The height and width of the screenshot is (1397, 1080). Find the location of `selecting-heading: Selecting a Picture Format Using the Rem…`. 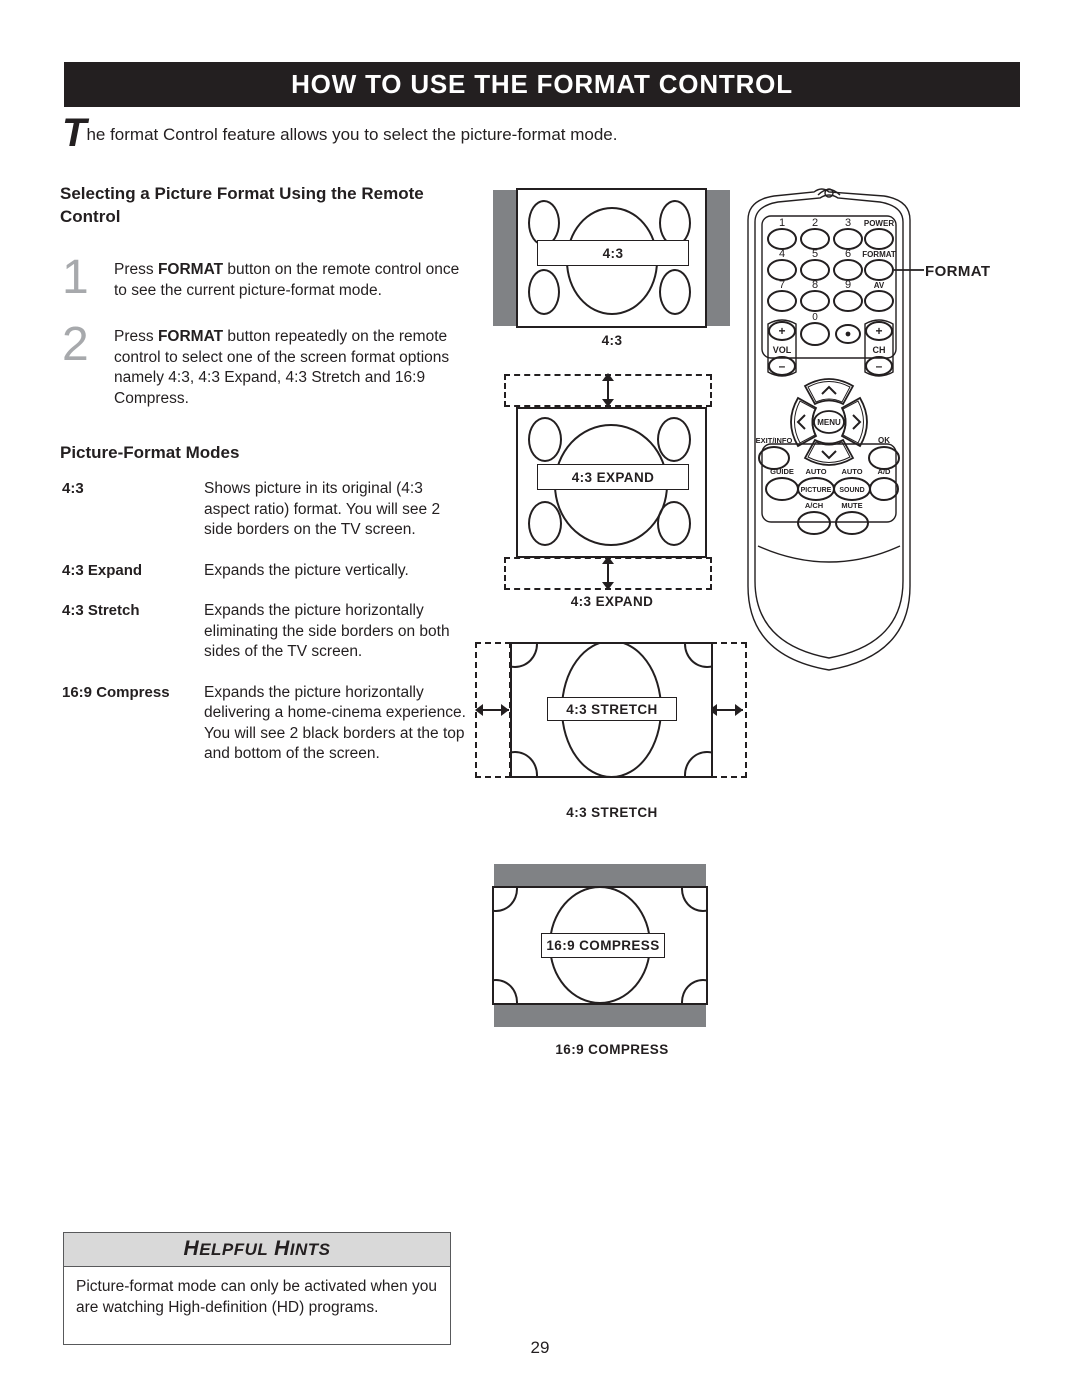

selecting-heading: Selecting a Picture Format Using the Rem… is located at coordinates (242, 205).